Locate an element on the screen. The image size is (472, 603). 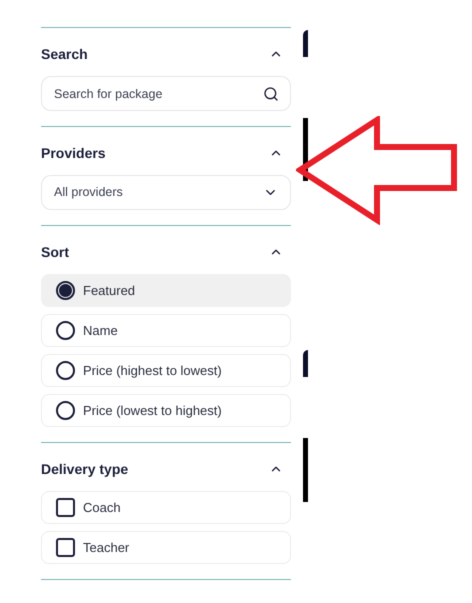
sort-option: Name is located at coordinates (166, 330).